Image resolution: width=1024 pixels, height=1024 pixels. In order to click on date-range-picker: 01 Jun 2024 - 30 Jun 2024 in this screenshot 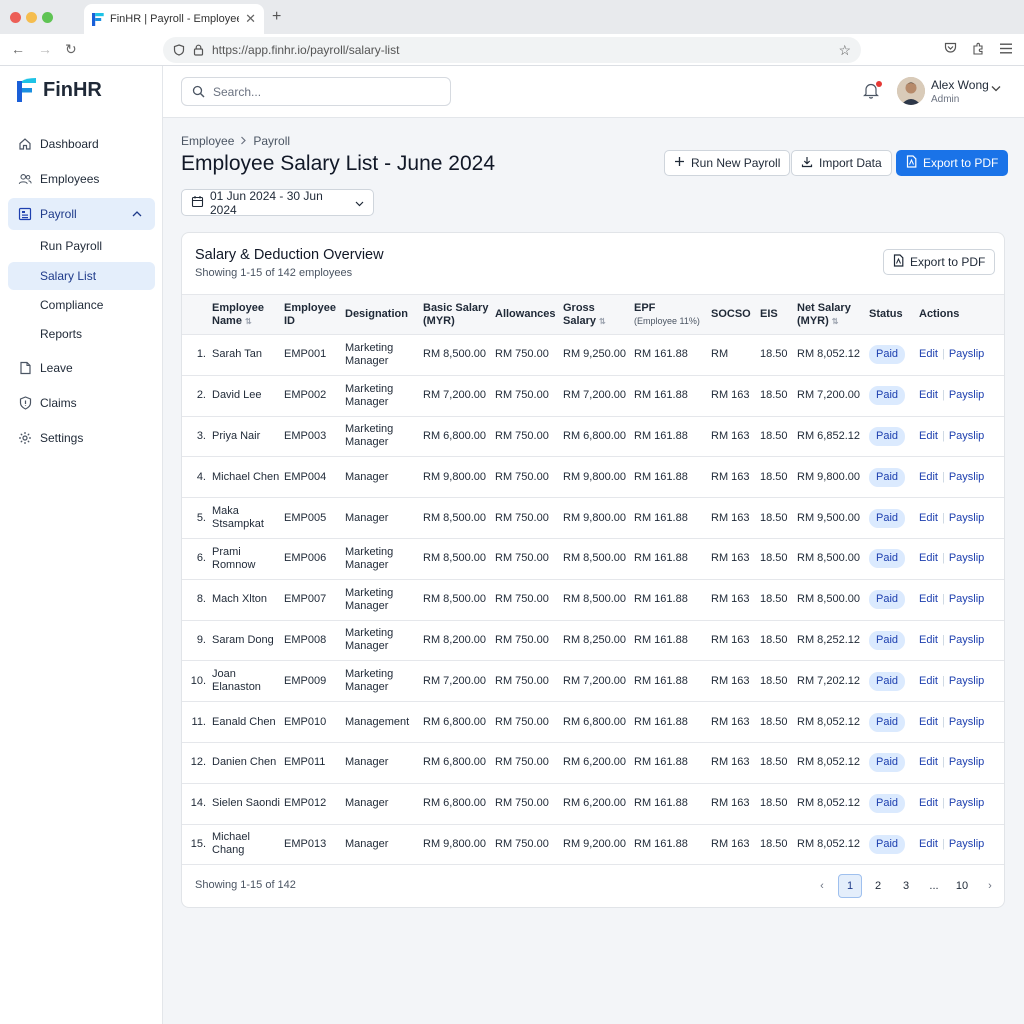, I will do `click(277, 203)`.